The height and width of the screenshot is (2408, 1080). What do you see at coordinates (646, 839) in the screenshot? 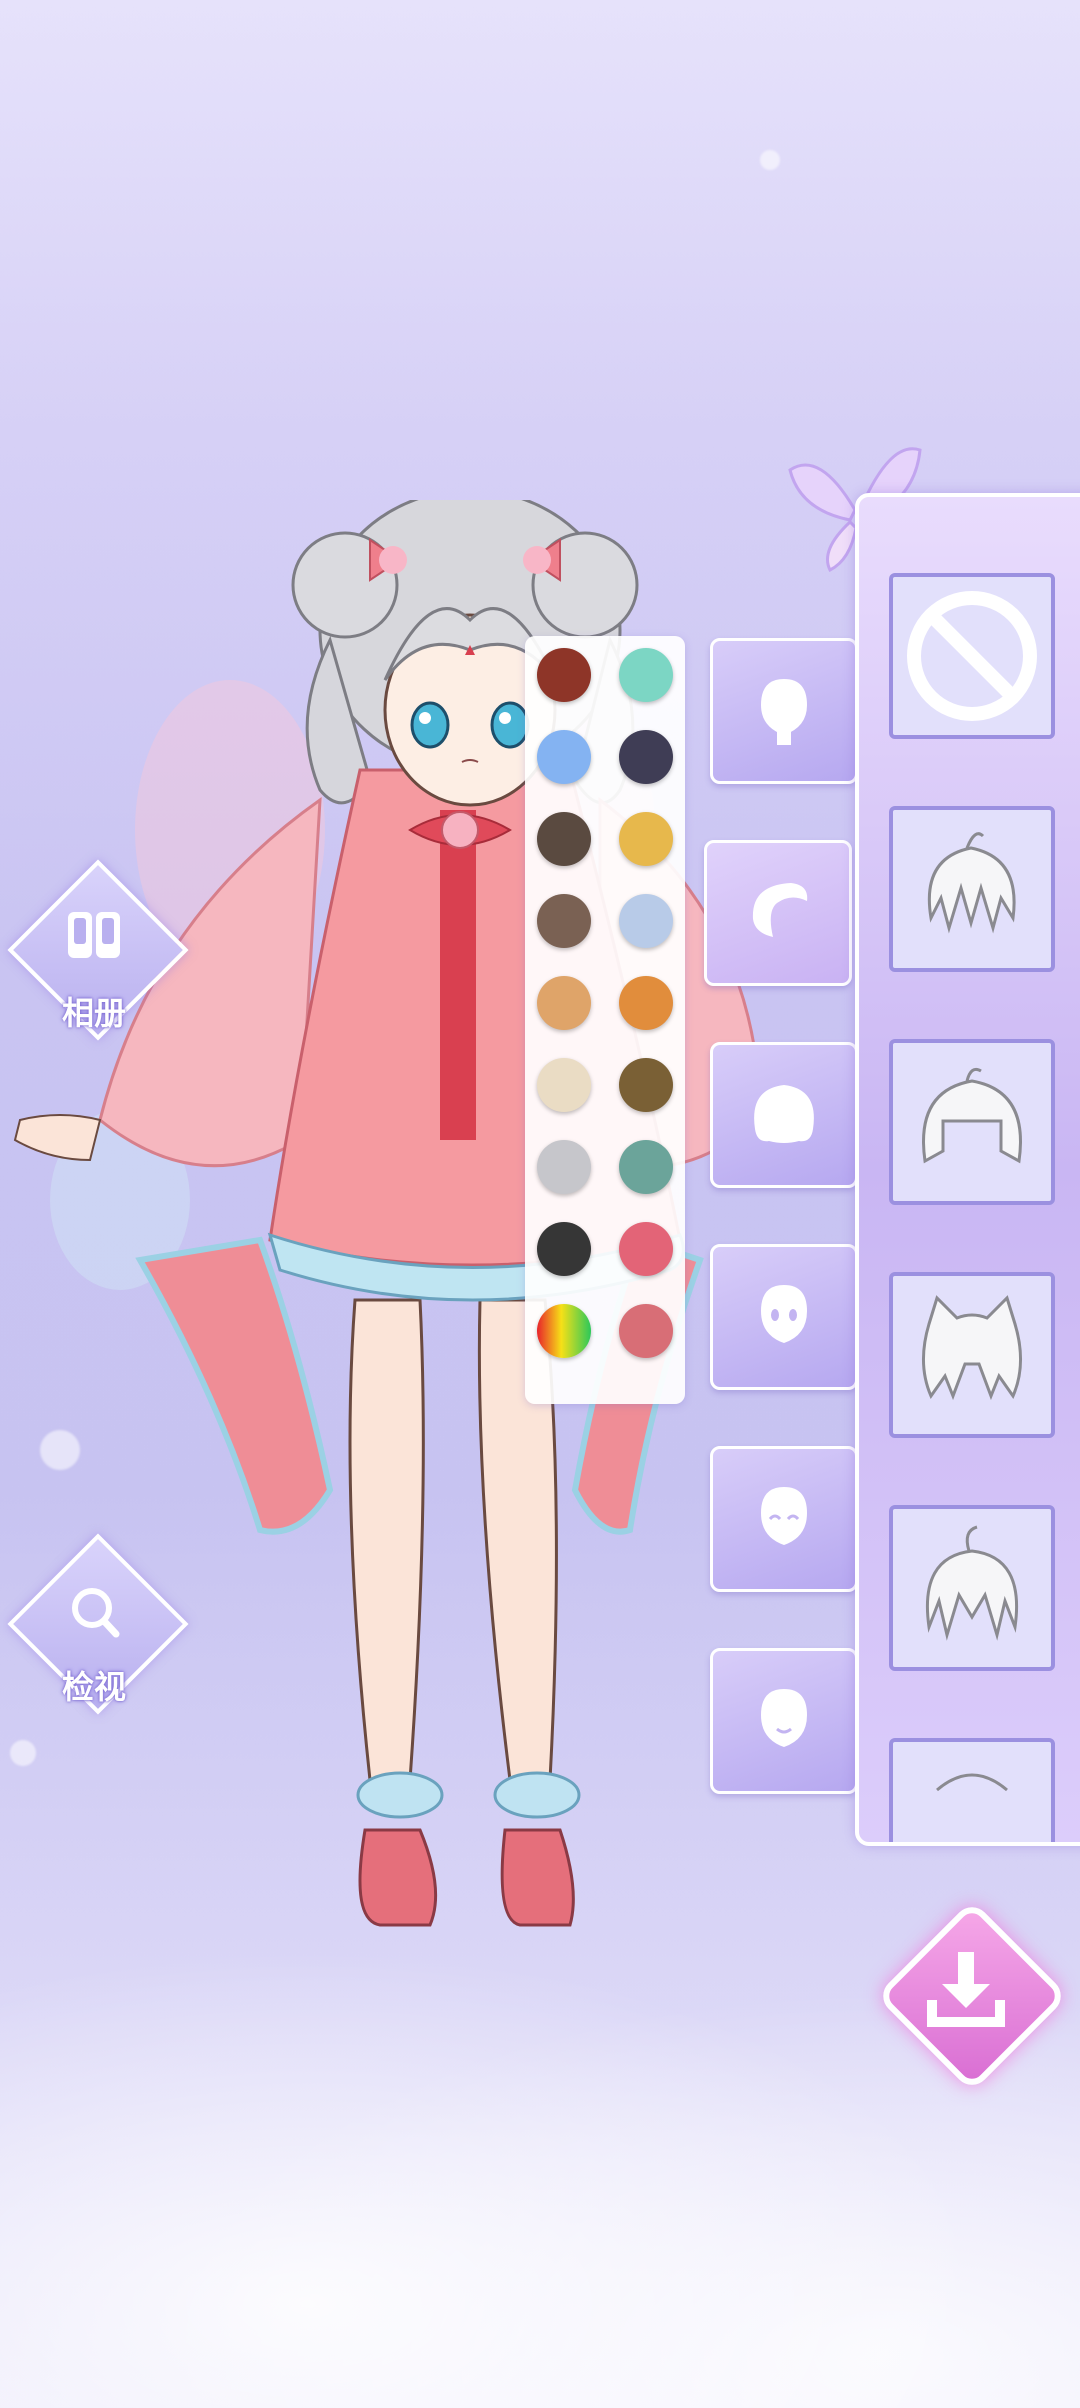
I see `color-swatch-gold` at bounding box center [646, 839].